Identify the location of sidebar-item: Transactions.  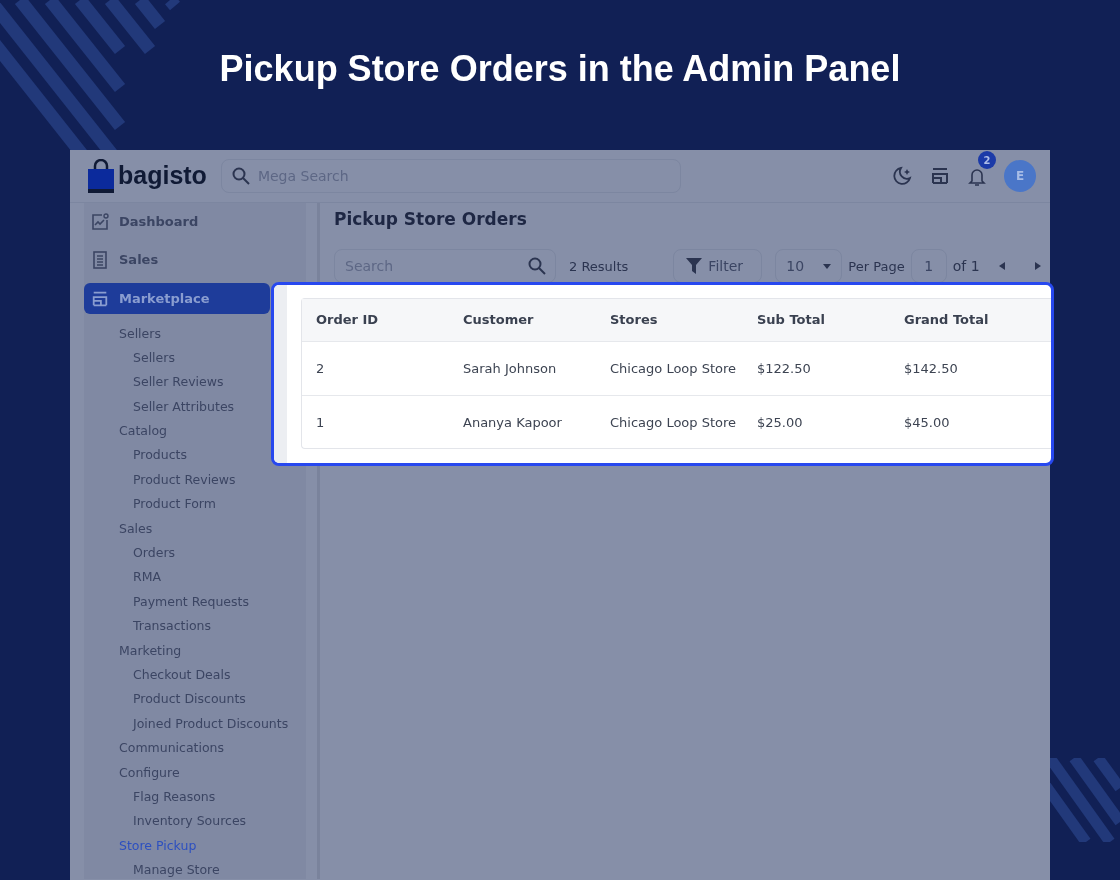
(172, 626).